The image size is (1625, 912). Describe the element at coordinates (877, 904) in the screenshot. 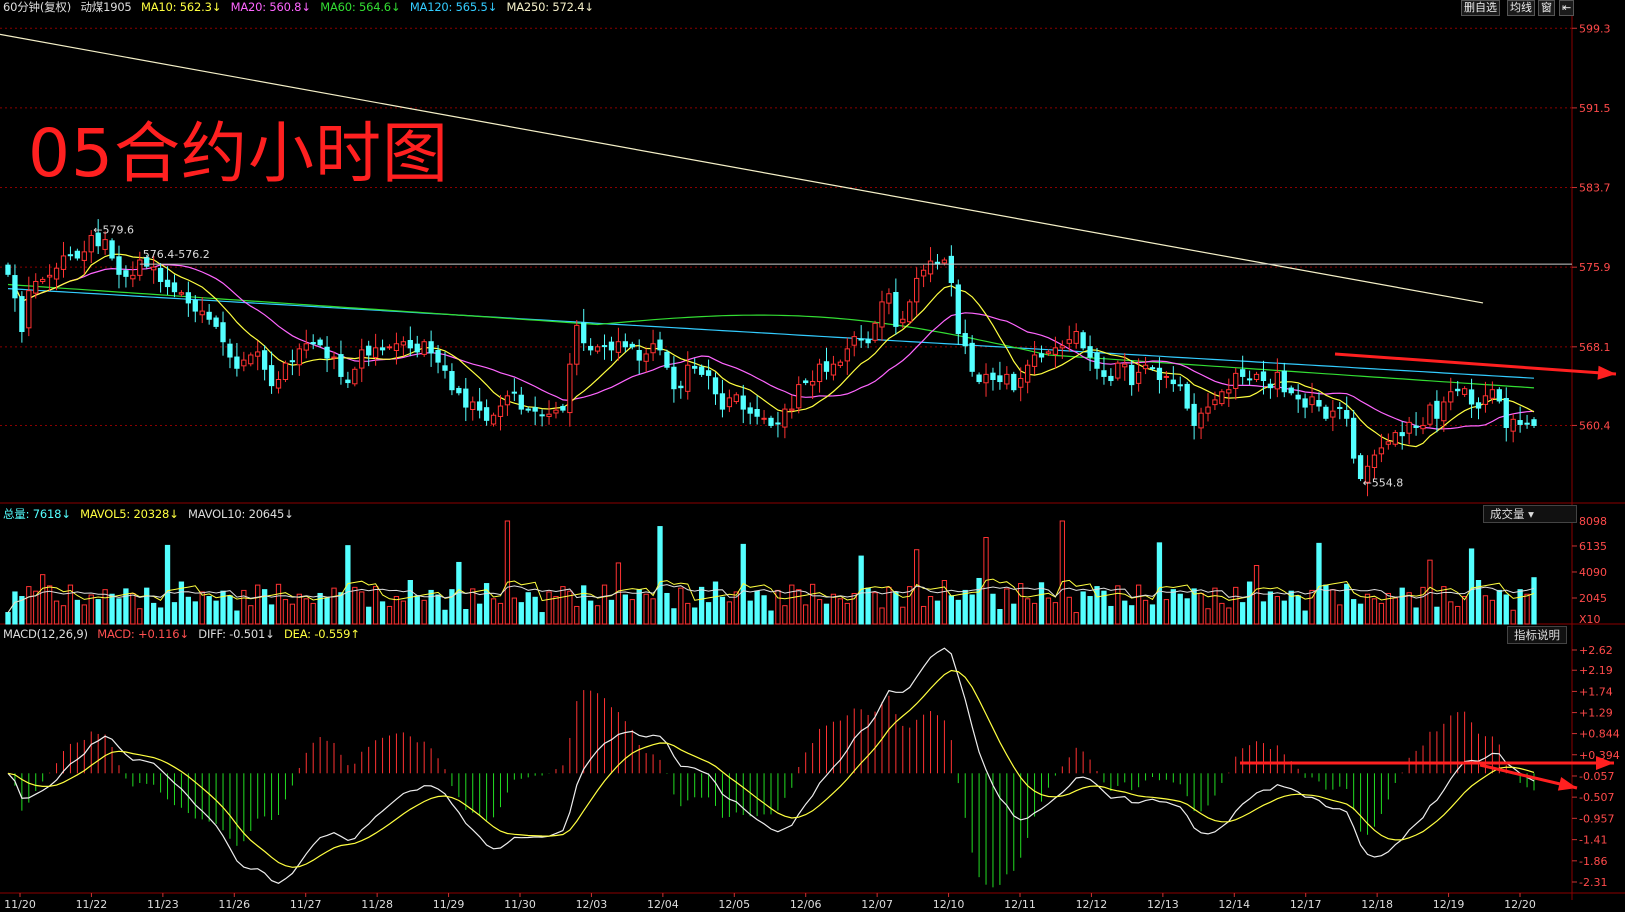

I see `date-label: 12/07` at that location.